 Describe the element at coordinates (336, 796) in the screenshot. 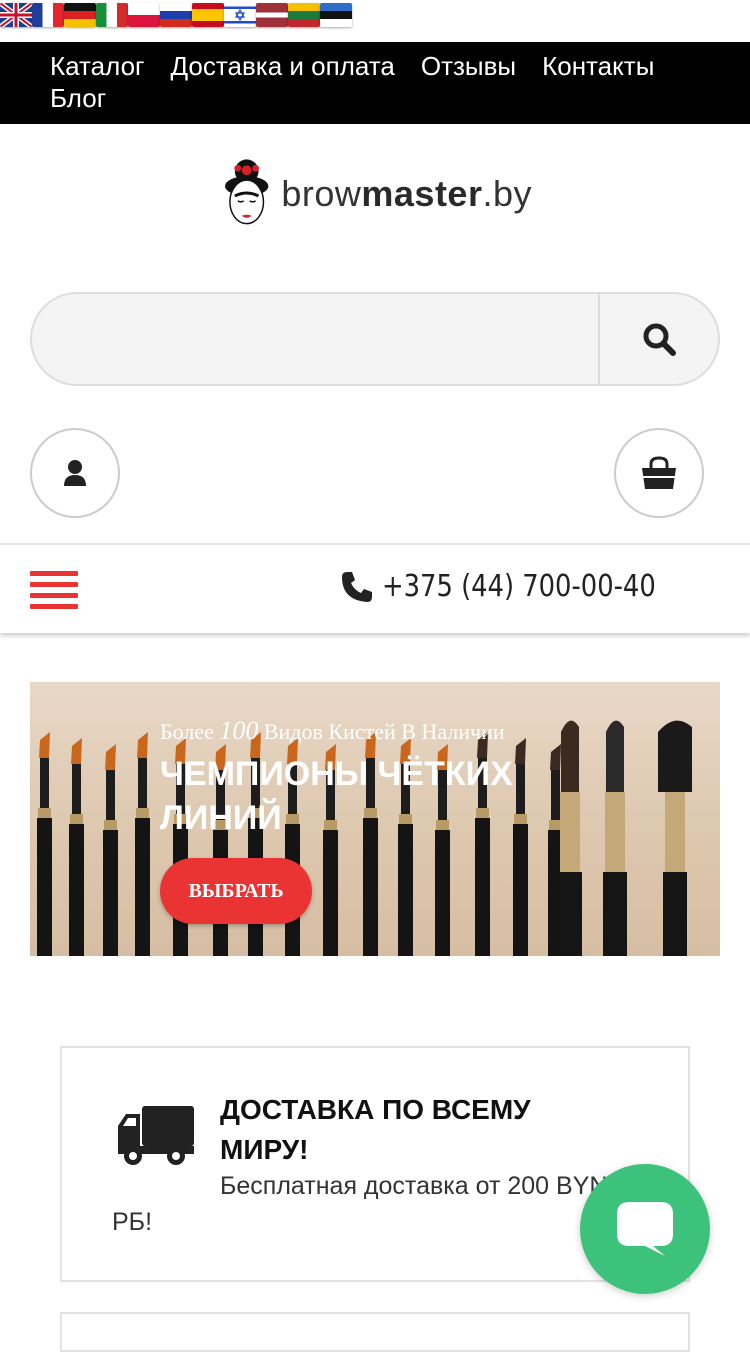

I see `banner-title: ЧЕМПИОНЫ ЧЁТКИХ ЛИНИЙ` at that location.